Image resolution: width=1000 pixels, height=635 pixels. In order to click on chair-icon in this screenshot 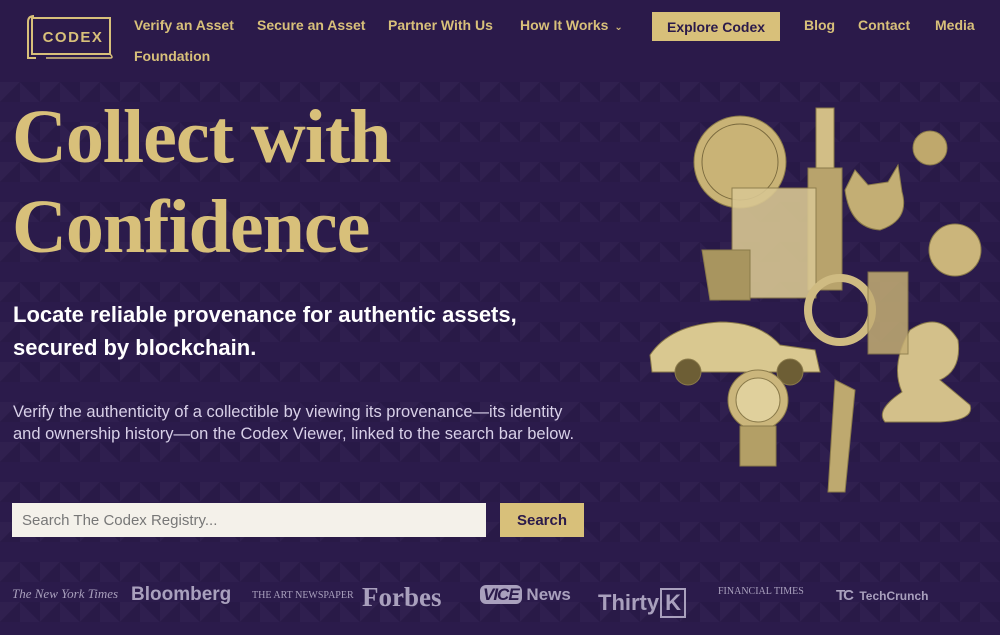, I will do `click(726, 275)`.